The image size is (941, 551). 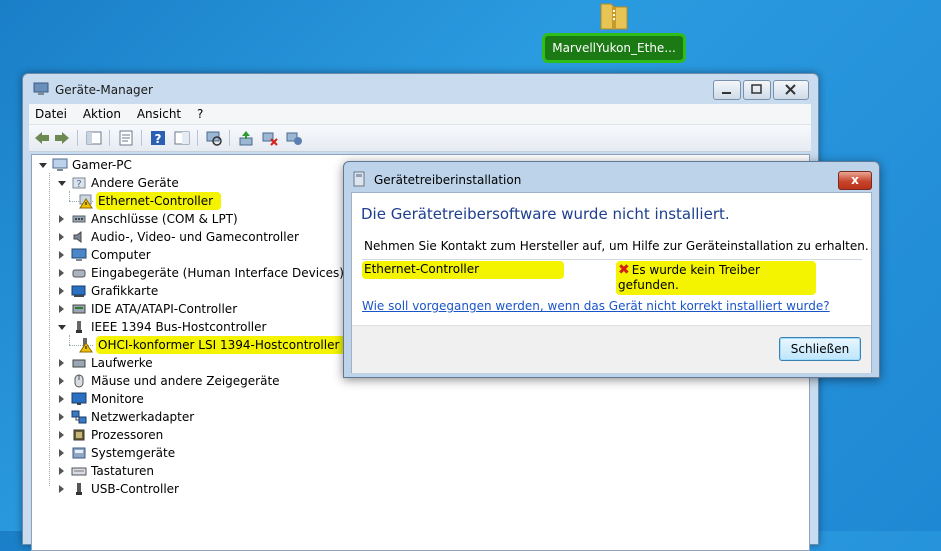 I want to click on speaker-icon, so click(x=77, y=237).